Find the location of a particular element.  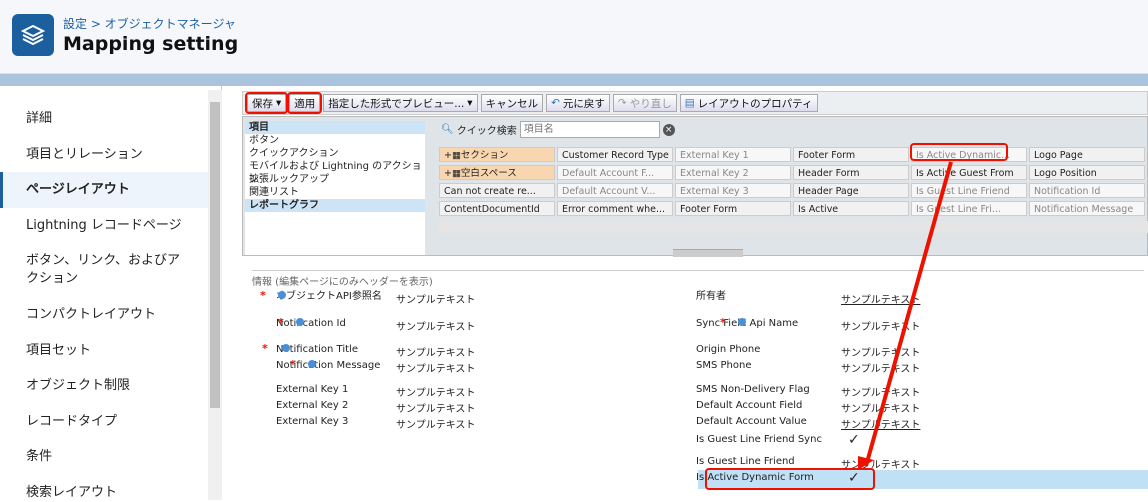

redo-label: やり直し is located at coordinates (650, 103).